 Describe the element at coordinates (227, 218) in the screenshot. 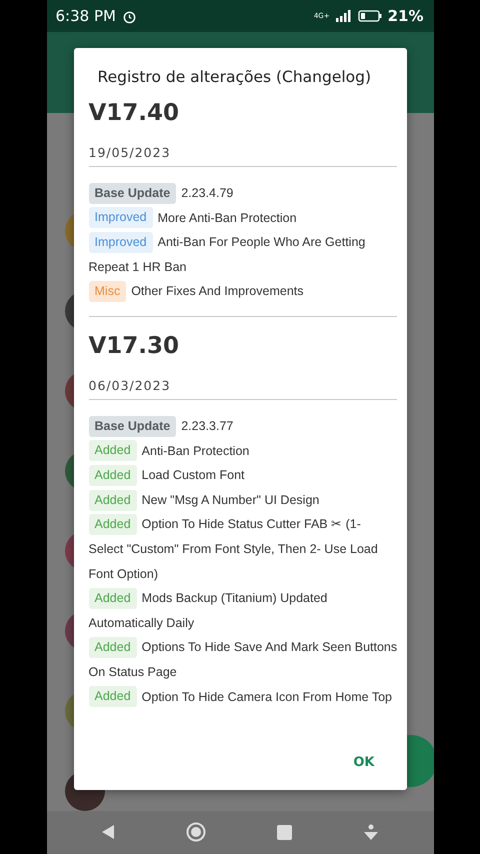

I see `change-text: More Anti-Ban Protection` at that location.